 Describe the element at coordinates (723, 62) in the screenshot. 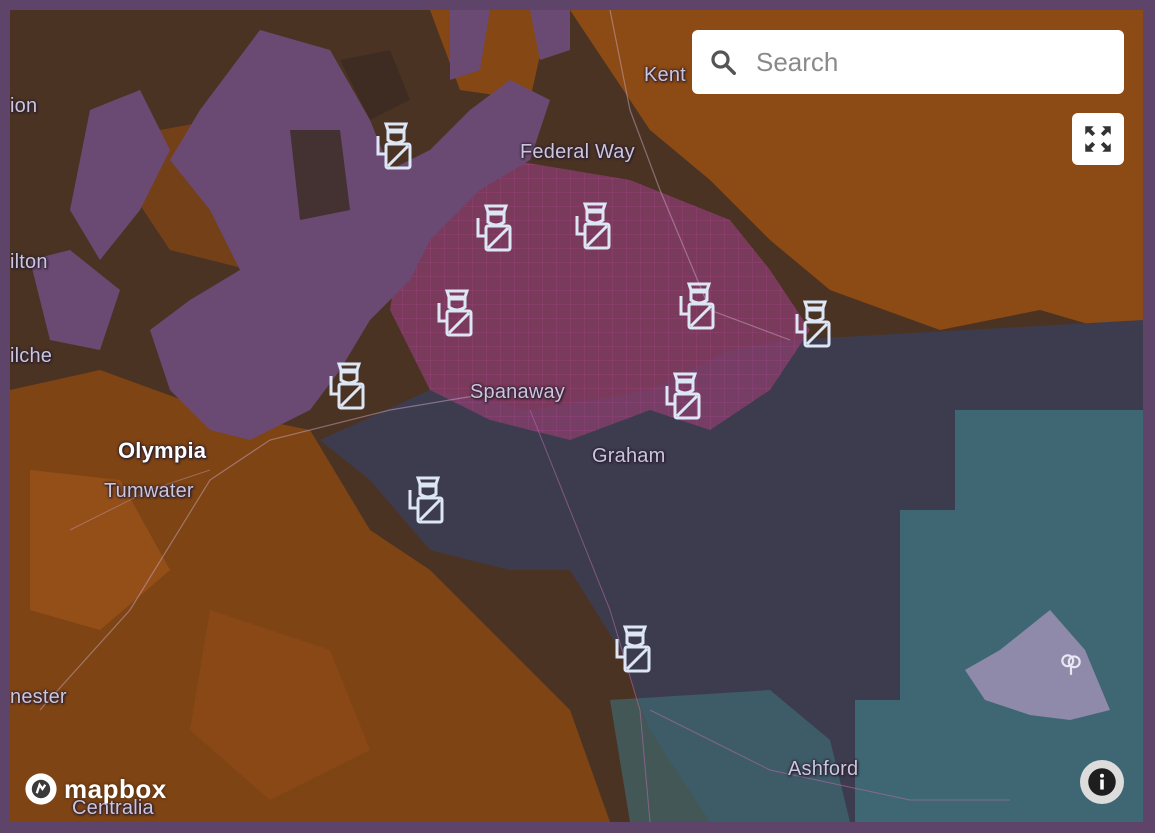

I see `search-icon` at that location.